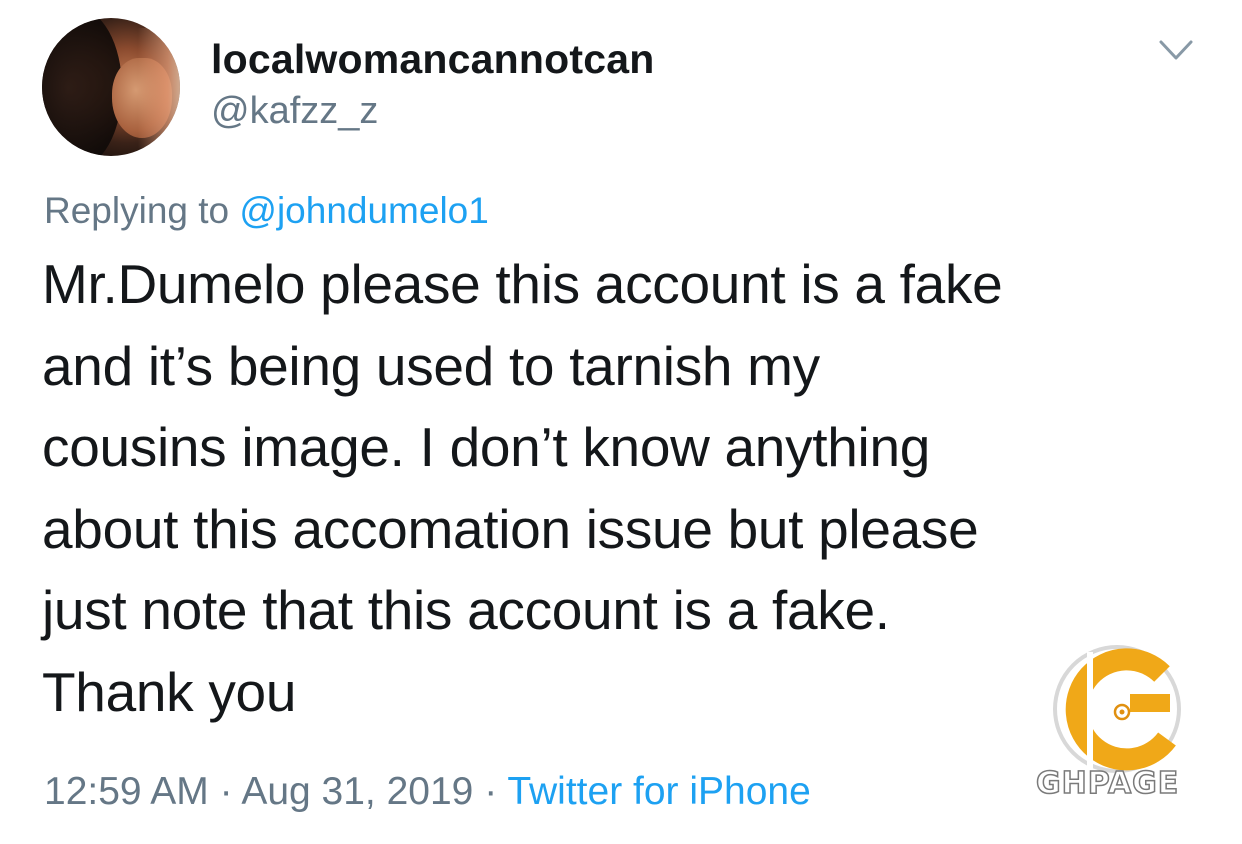 This screenshot has width=1242, height=844. Describe the element at coordinates (357, 791) in the screenshot. I see `tweet-date: Aug 31, 2019` at that location.